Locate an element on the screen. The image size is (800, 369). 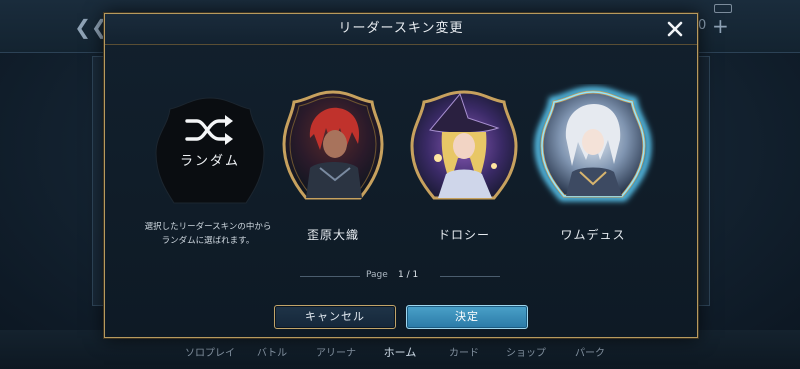
nav-item-battle: バトル is located at coordinates (272, 353).